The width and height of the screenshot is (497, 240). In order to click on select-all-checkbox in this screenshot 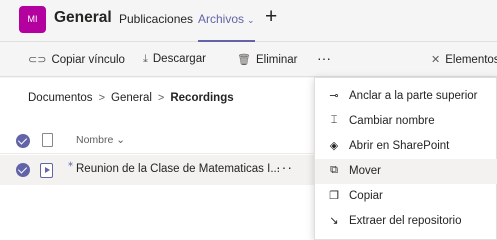, I will do `click(23, 141)`.